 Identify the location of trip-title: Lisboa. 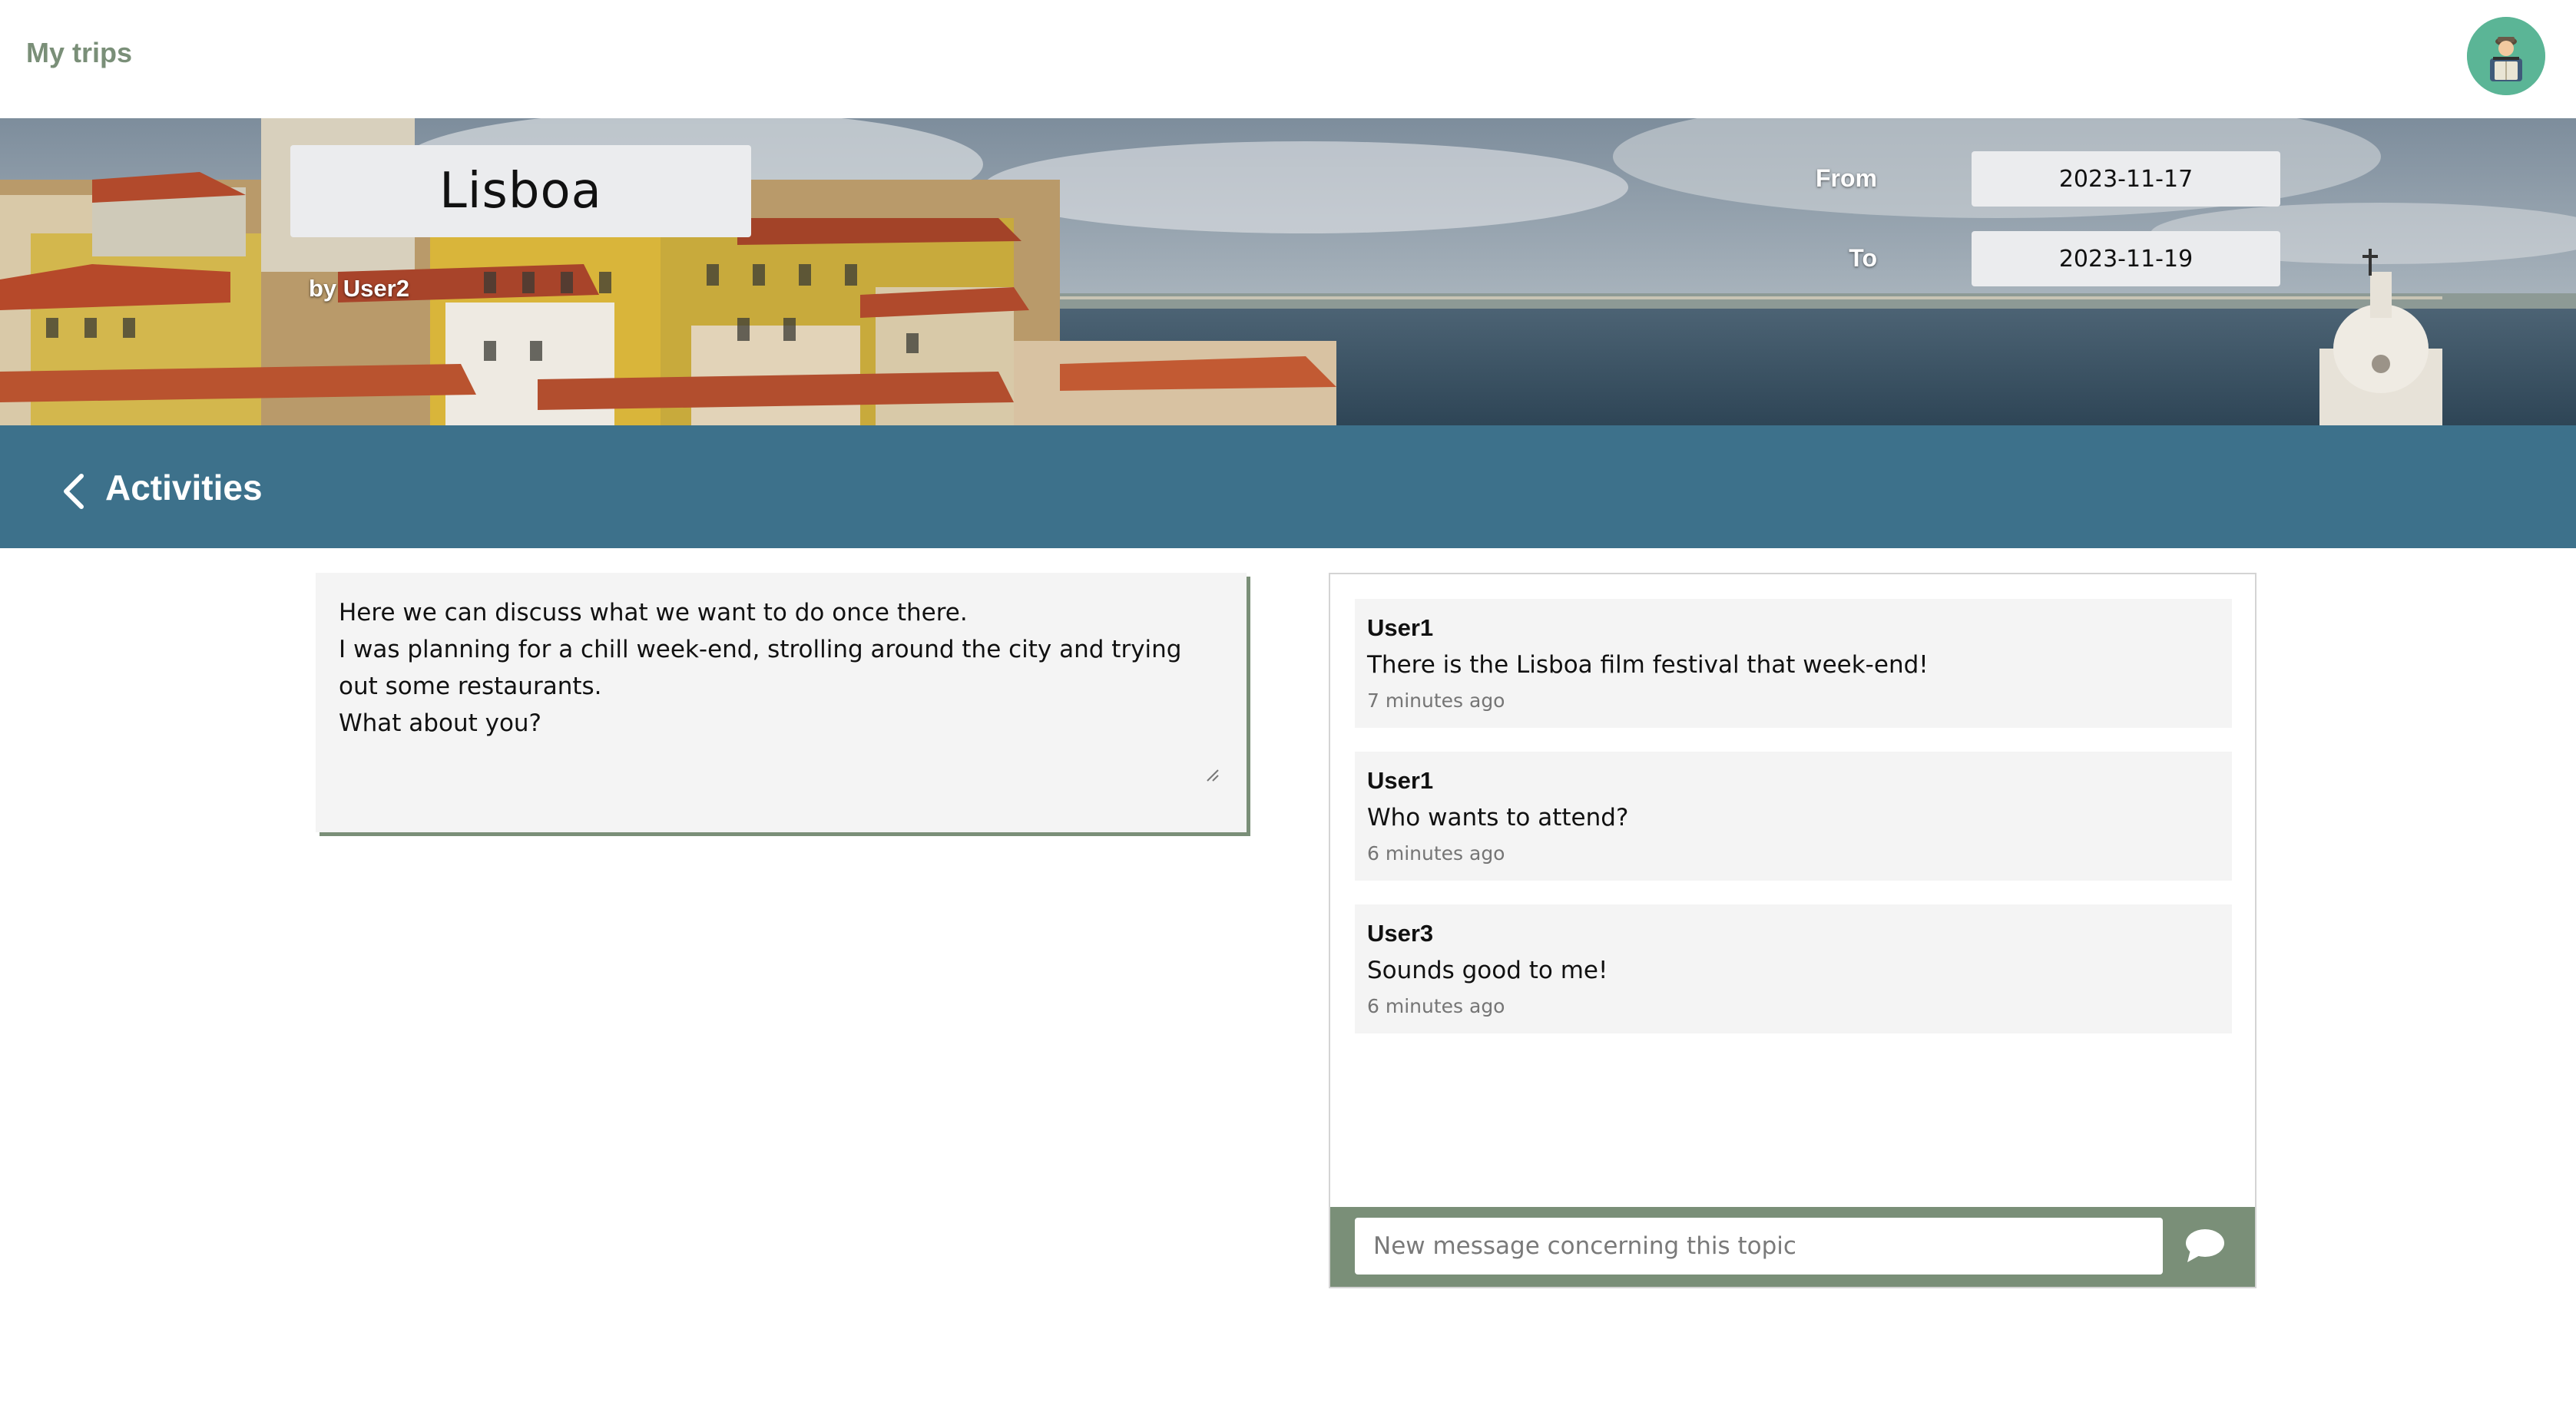
(520, 192).